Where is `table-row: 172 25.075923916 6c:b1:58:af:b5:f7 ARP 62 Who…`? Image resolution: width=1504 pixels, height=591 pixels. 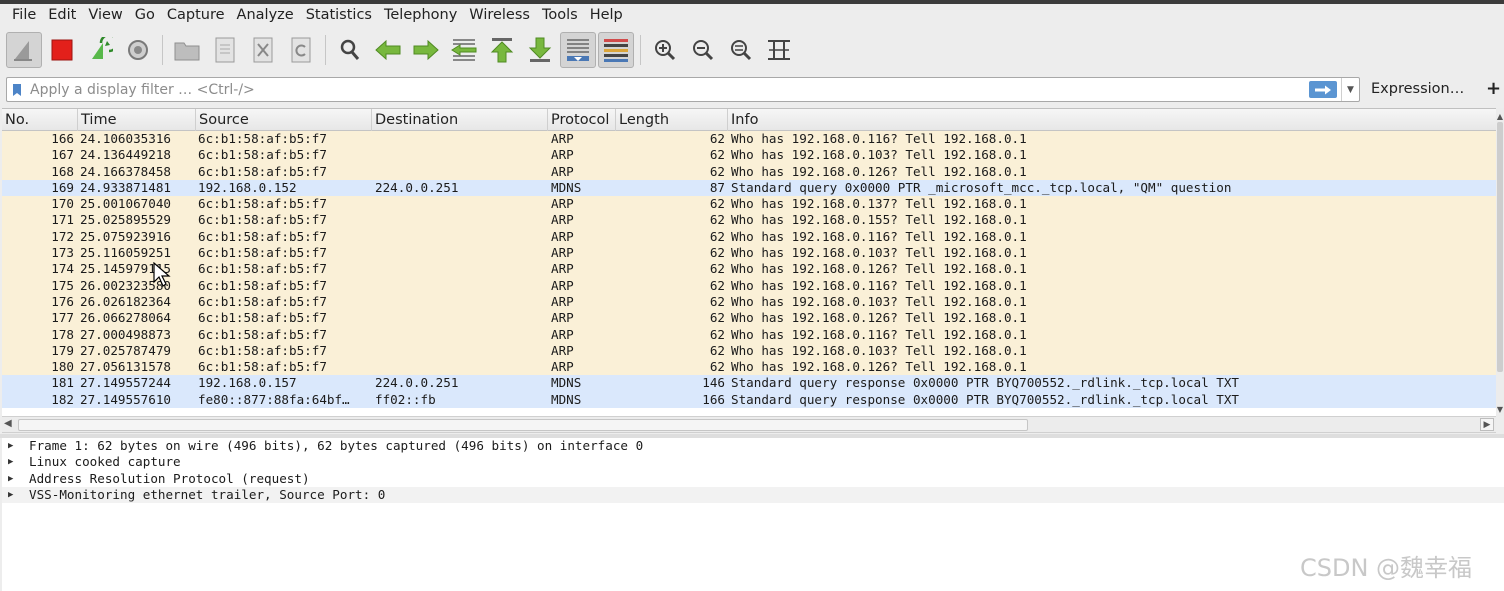 table-row: 172 25.075923916 6c:b1:58:af:b5:f7 ARP 62 Who… is located at coordinates (749, 237).